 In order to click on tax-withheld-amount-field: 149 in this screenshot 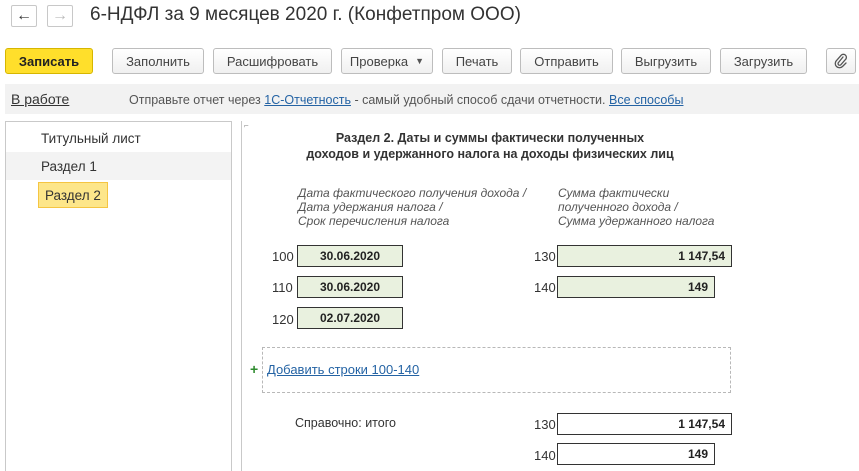, I will do `click(636, 287)`.